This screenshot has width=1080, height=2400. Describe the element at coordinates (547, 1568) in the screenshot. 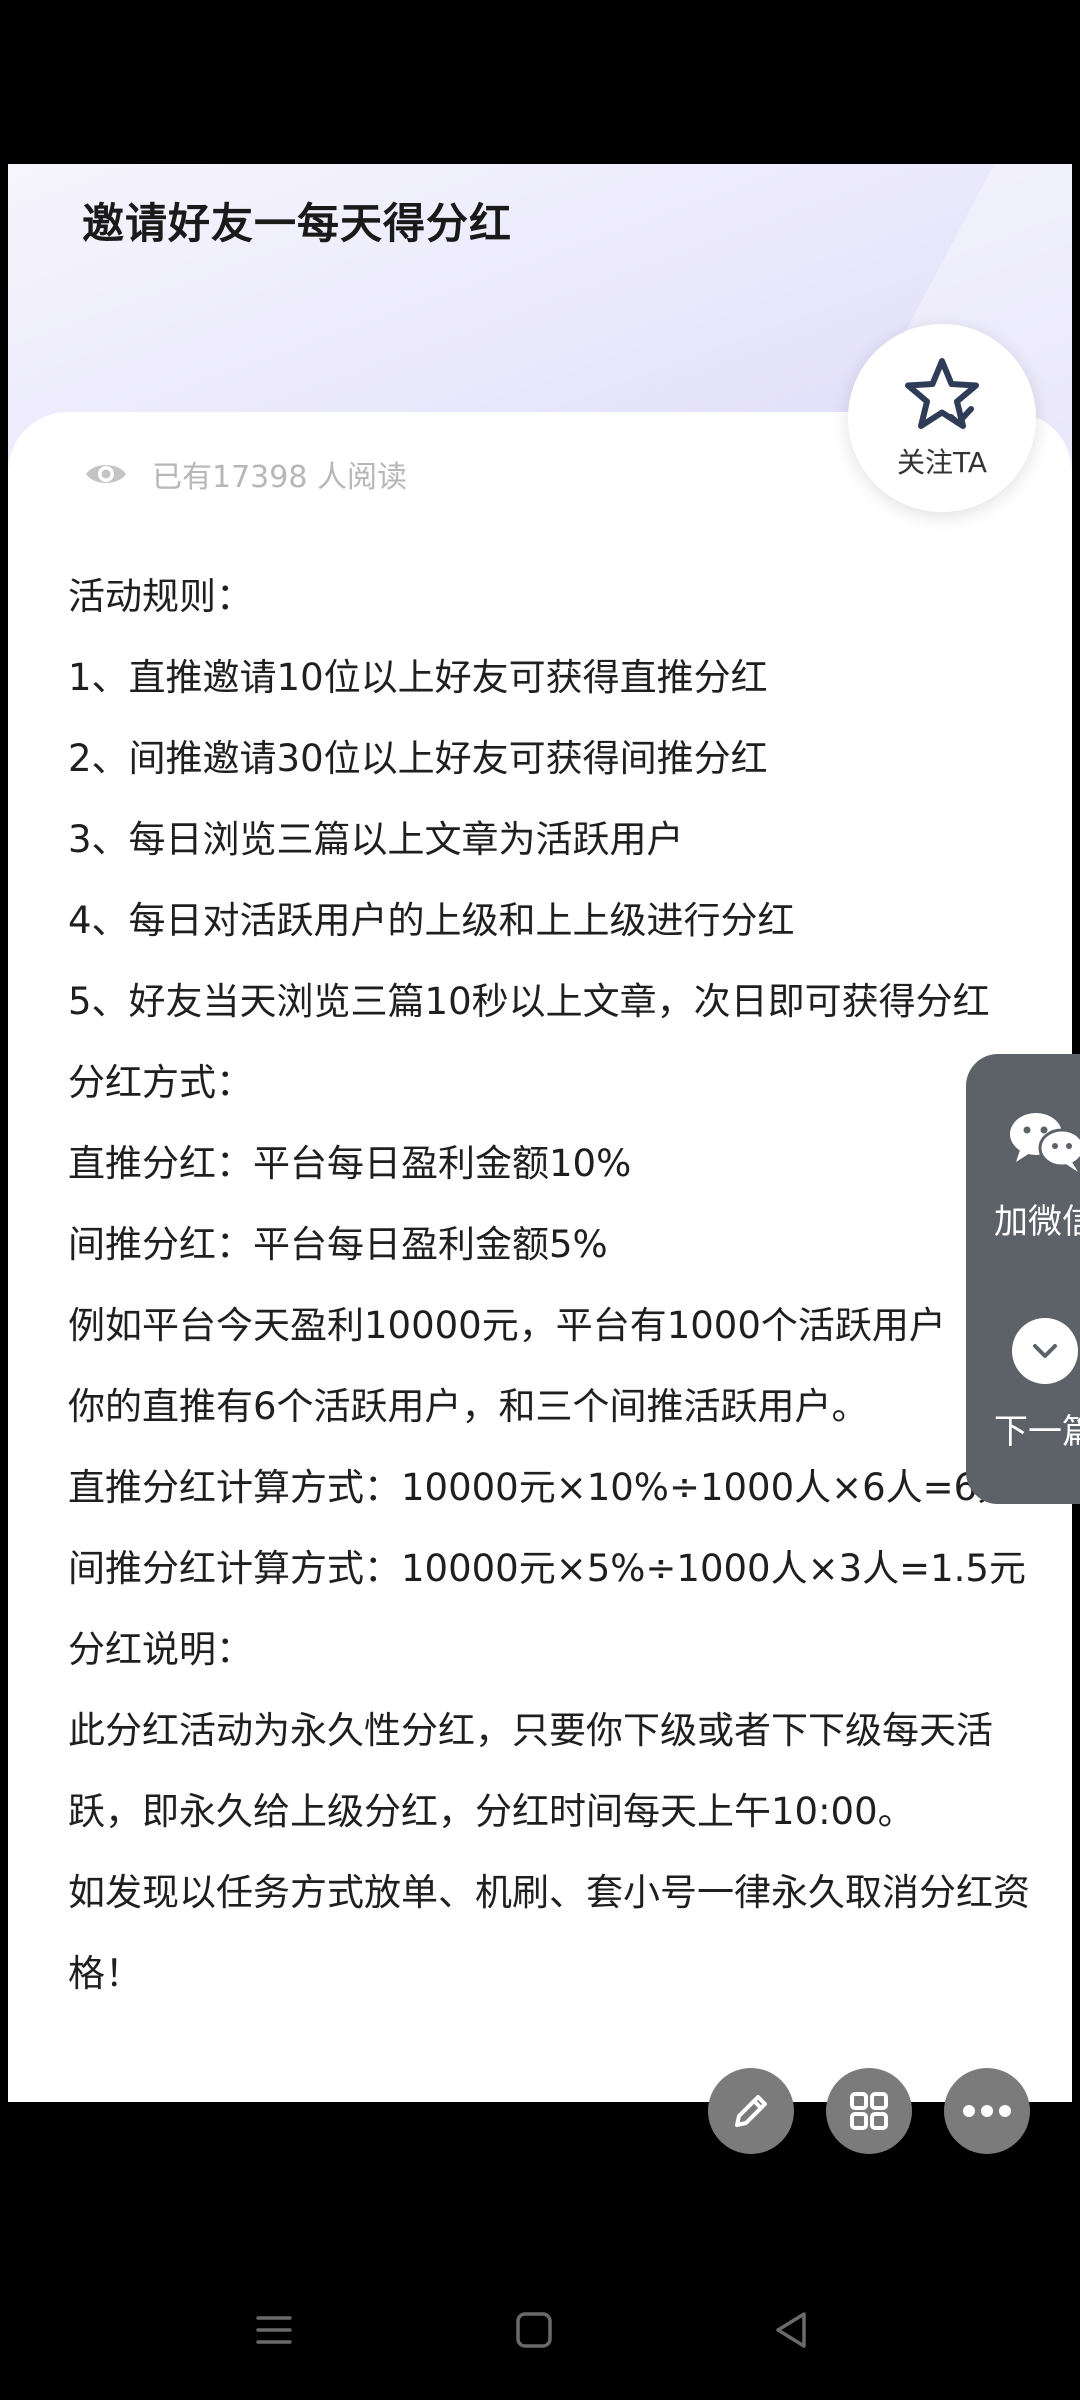

I see `calc-indirect: 间推分红计算方式：10000元×5%÷1000人×3人=1.5元` at that location.